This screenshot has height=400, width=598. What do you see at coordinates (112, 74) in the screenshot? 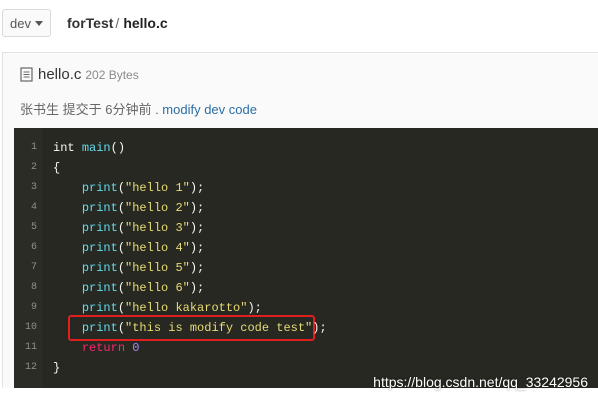
I see `file-size: 202 Bytes` at bounding box center [112, 74].